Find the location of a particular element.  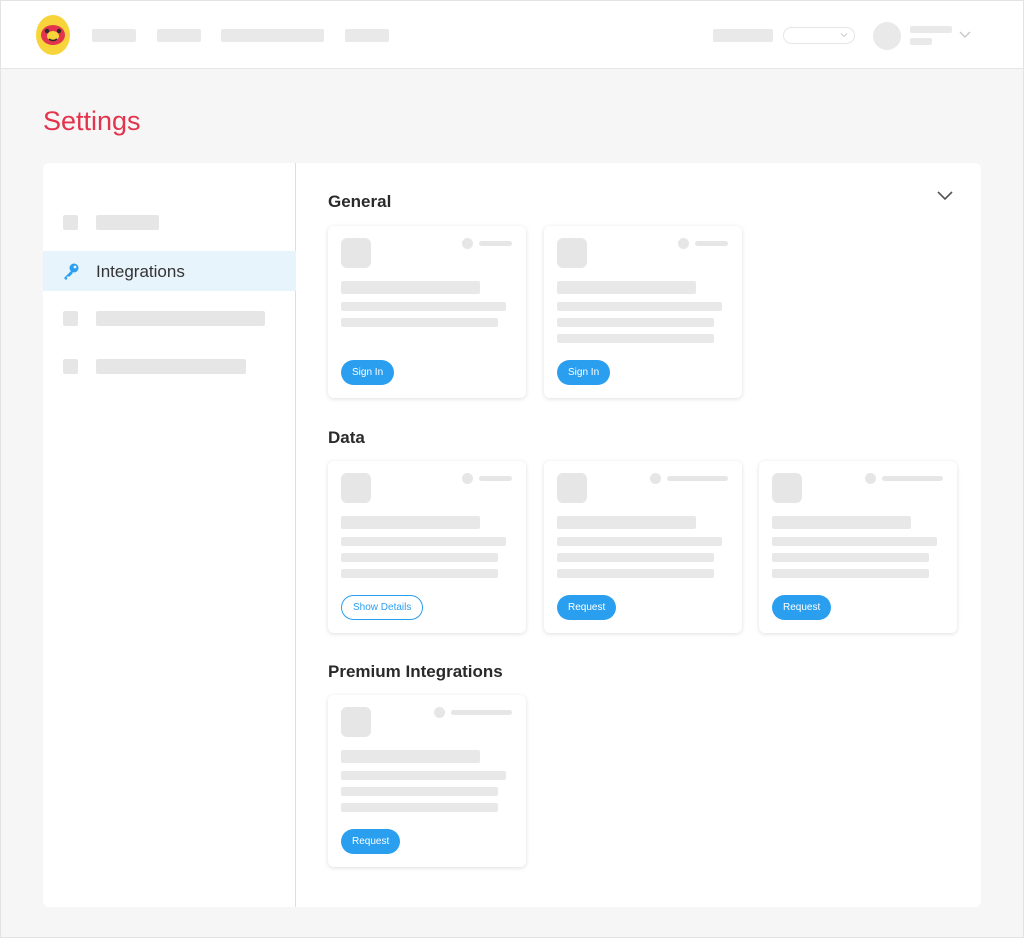

avatar is located at coordinates (887, 36).